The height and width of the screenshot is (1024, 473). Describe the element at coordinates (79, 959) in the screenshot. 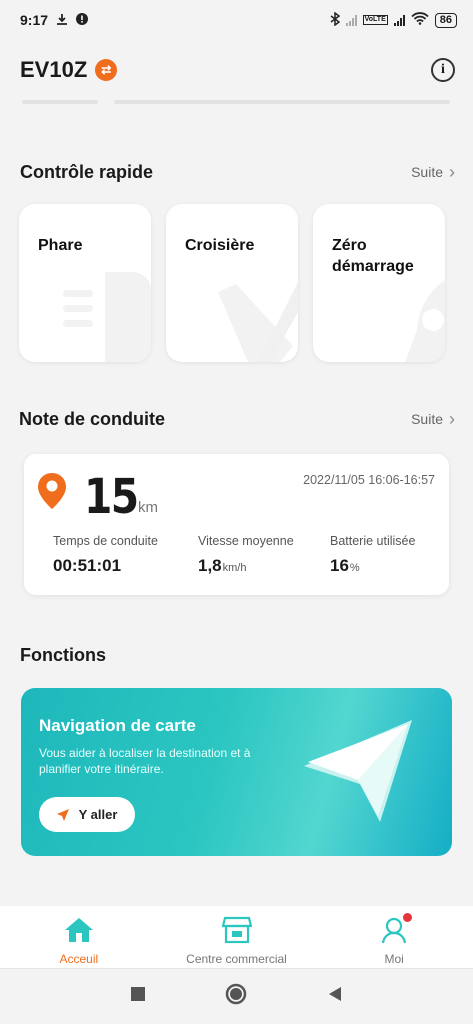

I see `tab-label: Acceuil` at that location.